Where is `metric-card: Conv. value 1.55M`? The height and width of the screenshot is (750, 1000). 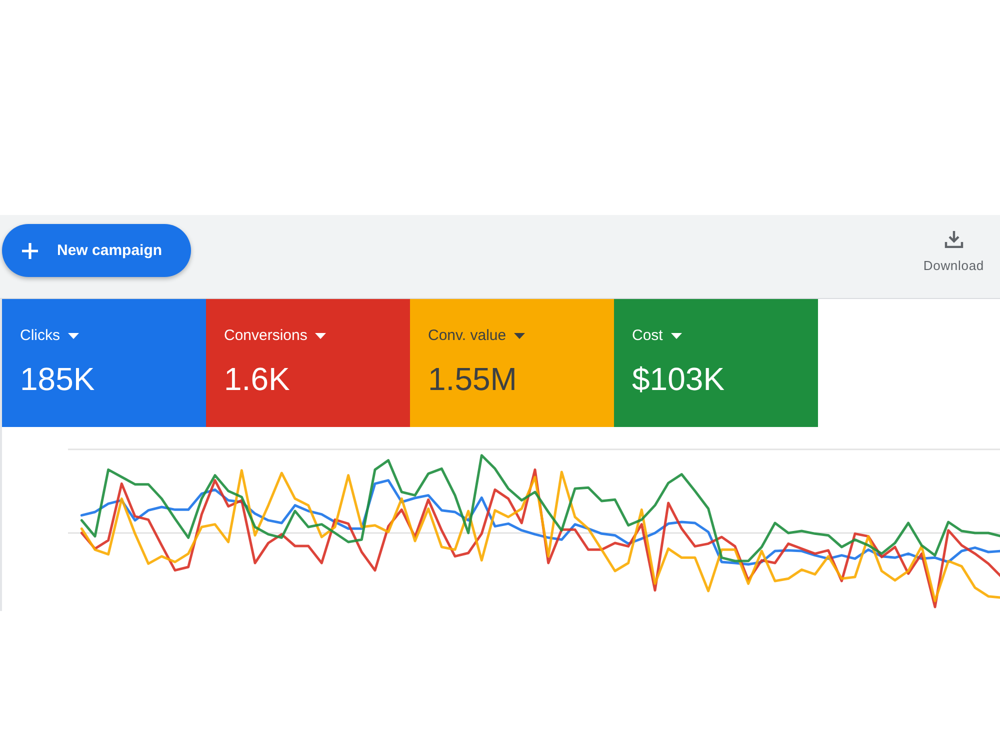
metric-card: Conv. value 1.55M is located at coordinates (512, 363).